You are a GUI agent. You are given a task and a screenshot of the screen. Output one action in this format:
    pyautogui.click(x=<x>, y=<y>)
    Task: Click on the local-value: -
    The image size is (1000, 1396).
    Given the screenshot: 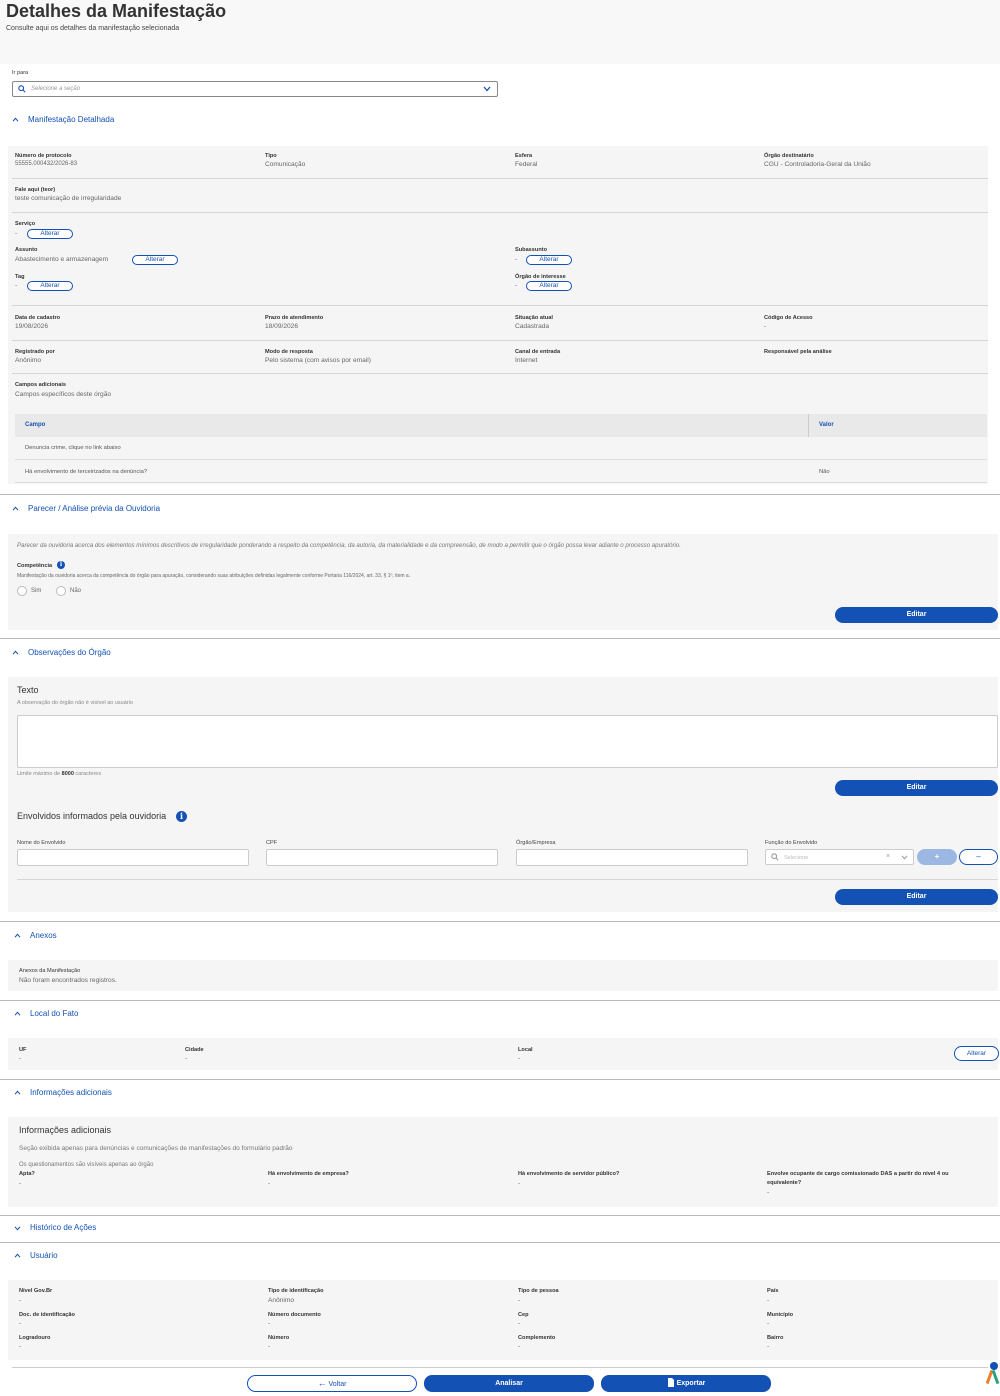 What is the action you would take?
    pyautogui.click(x=519, y=1058)
    